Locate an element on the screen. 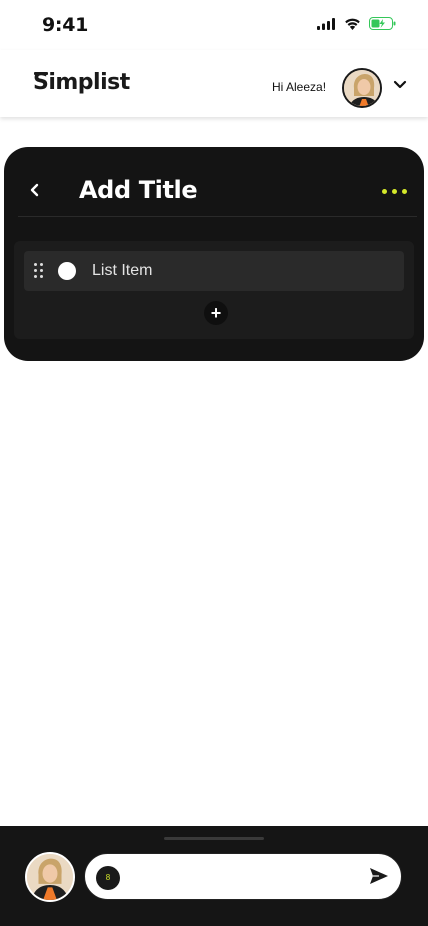  battery-icon is located at coordinates (382, 23).